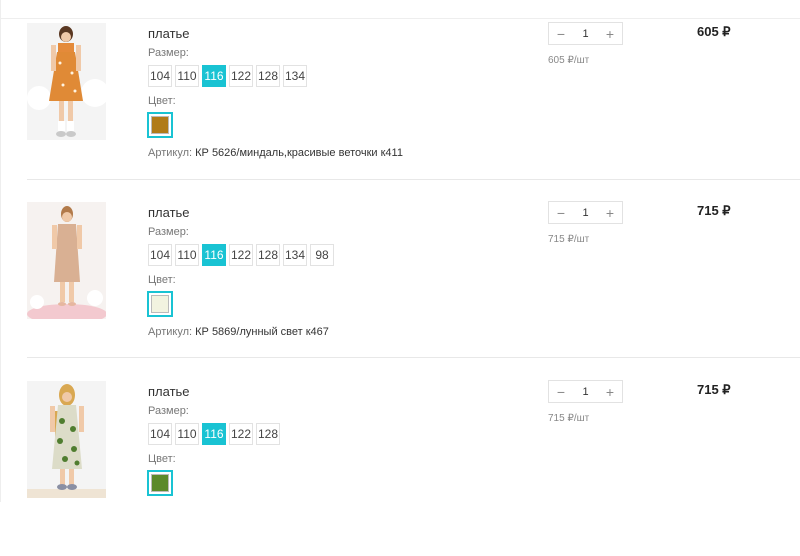  Describe the element at coordinates (262, 332) in the screenshot. I see `sku-value: КР 5869/лунный свет к467` at that location.